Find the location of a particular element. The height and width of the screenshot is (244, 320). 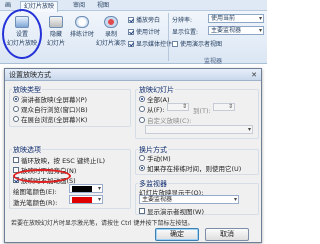

to-label: 到(T): is located at coordinates (202, 111).